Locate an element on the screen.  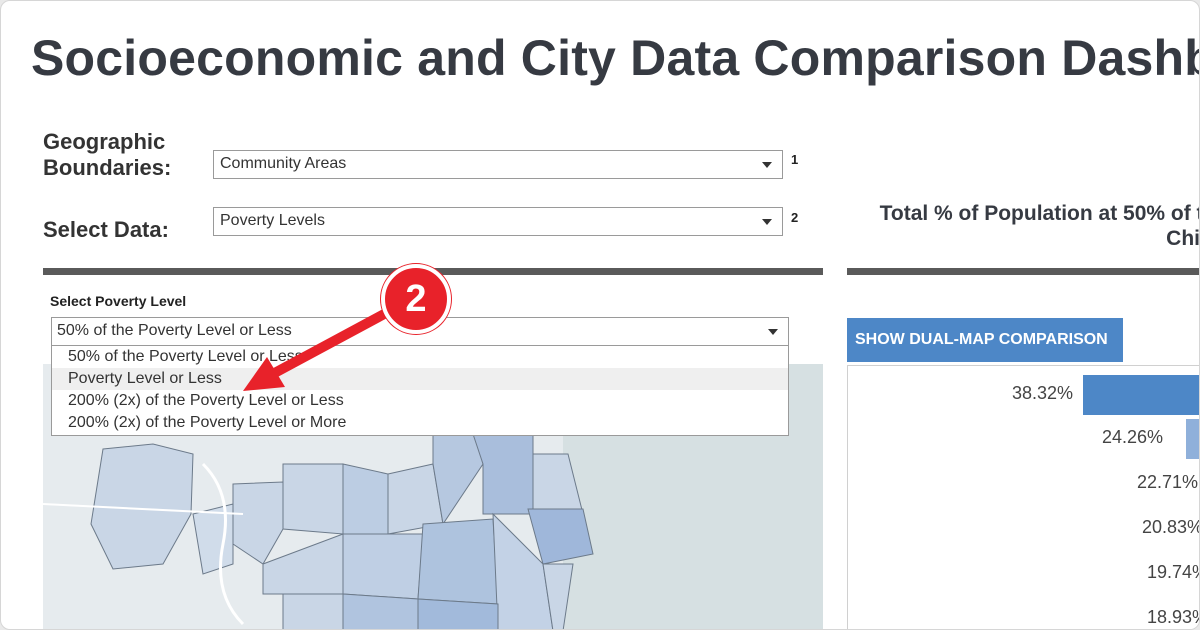
select-poverty-level-label: Select Poverty Level is located at coordinates (118, 301).